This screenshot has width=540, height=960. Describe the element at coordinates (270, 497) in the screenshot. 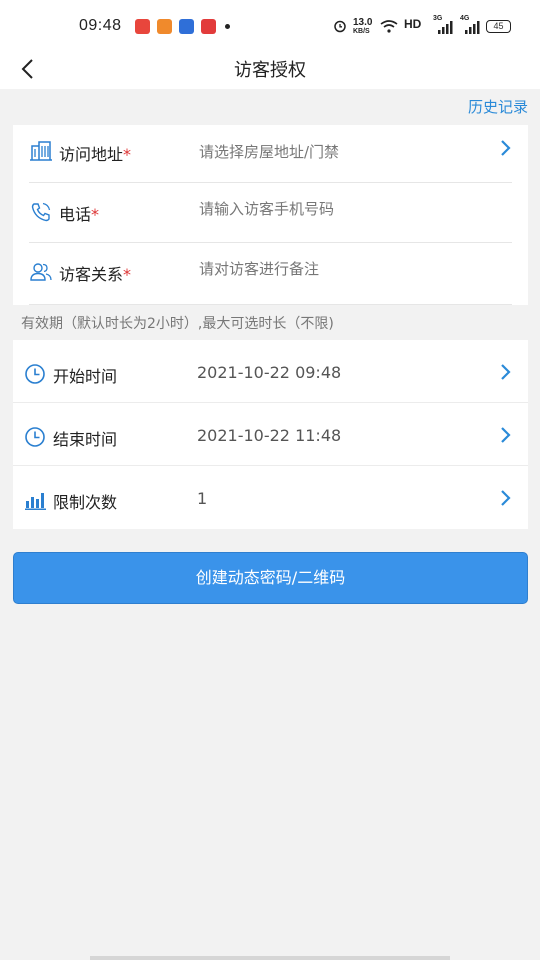

I see `limit-count-row: 限制次数 1` at that location.